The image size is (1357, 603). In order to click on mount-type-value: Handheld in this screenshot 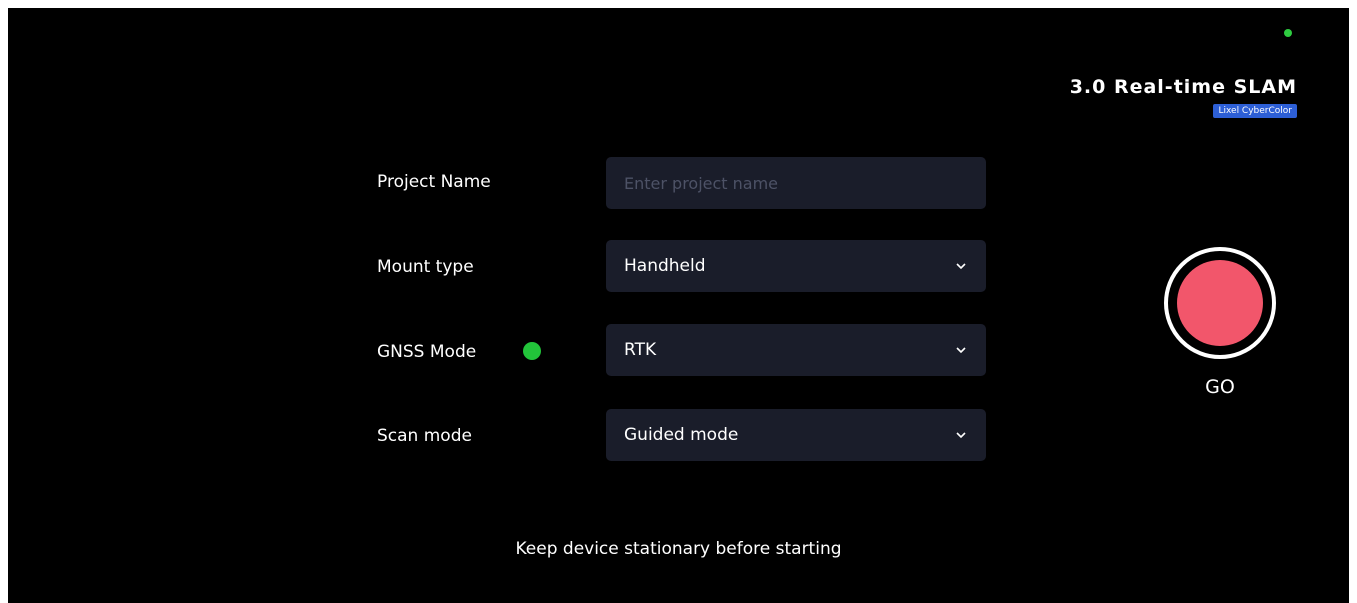, I will do `click(665, 266)`.